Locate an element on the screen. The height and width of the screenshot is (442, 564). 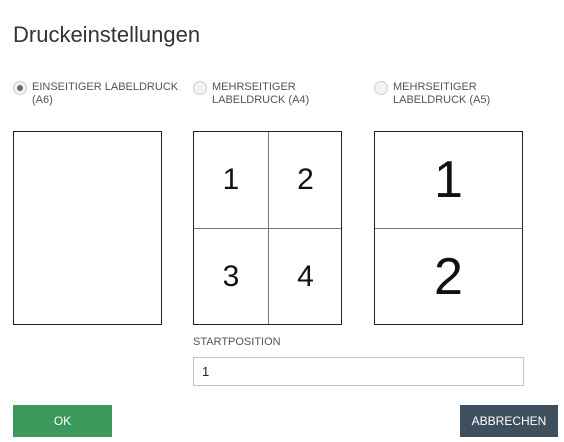
option-label-single-a6: EINSEITIGER LABELDRUCK (A6) is located at coordinates (105, 93).